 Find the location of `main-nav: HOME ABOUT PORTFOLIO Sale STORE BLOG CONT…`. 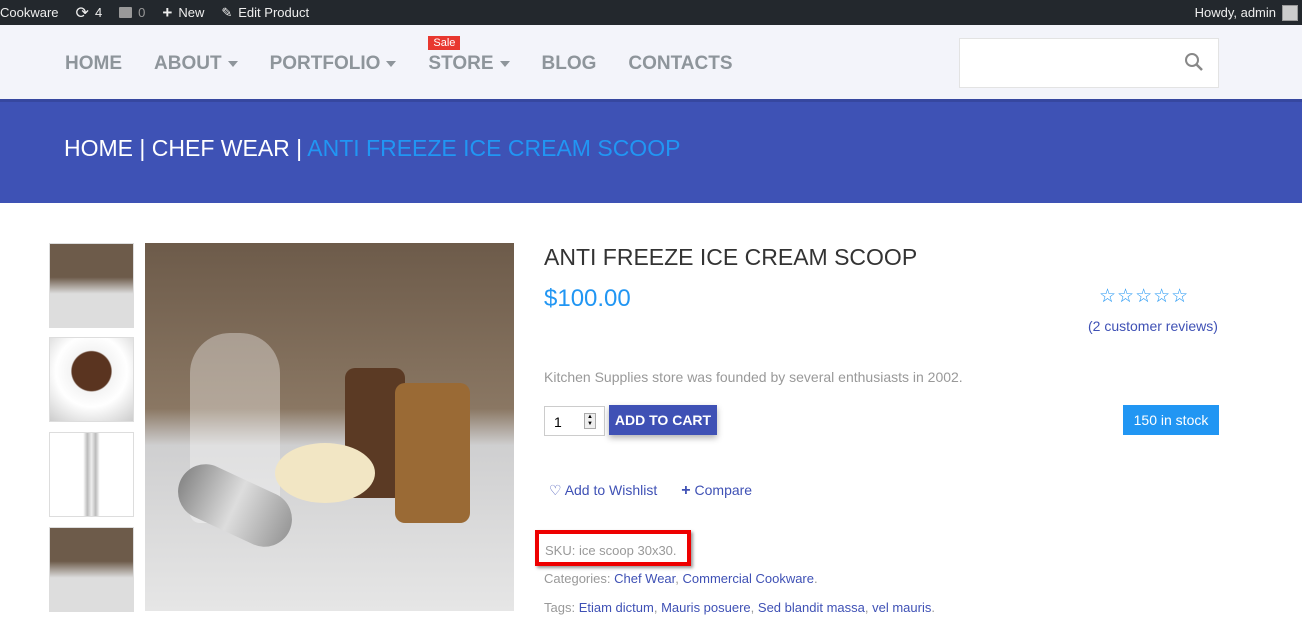

main-nav: HOME ABOUT PORTFOLIO Sale STORE BLOG CONT… is located at coordinates (651, 62).